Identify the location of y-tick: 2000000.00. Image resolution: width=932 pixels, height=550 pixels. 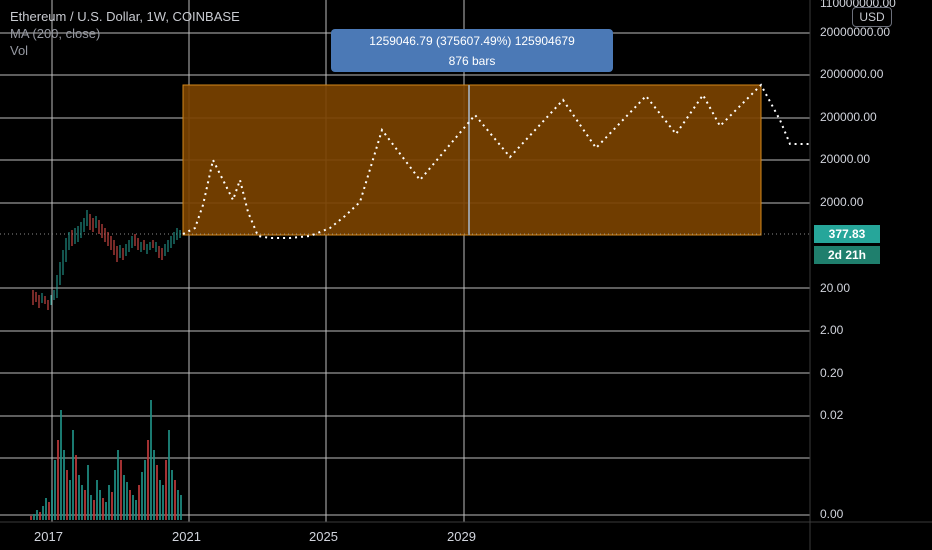
(852, 74).